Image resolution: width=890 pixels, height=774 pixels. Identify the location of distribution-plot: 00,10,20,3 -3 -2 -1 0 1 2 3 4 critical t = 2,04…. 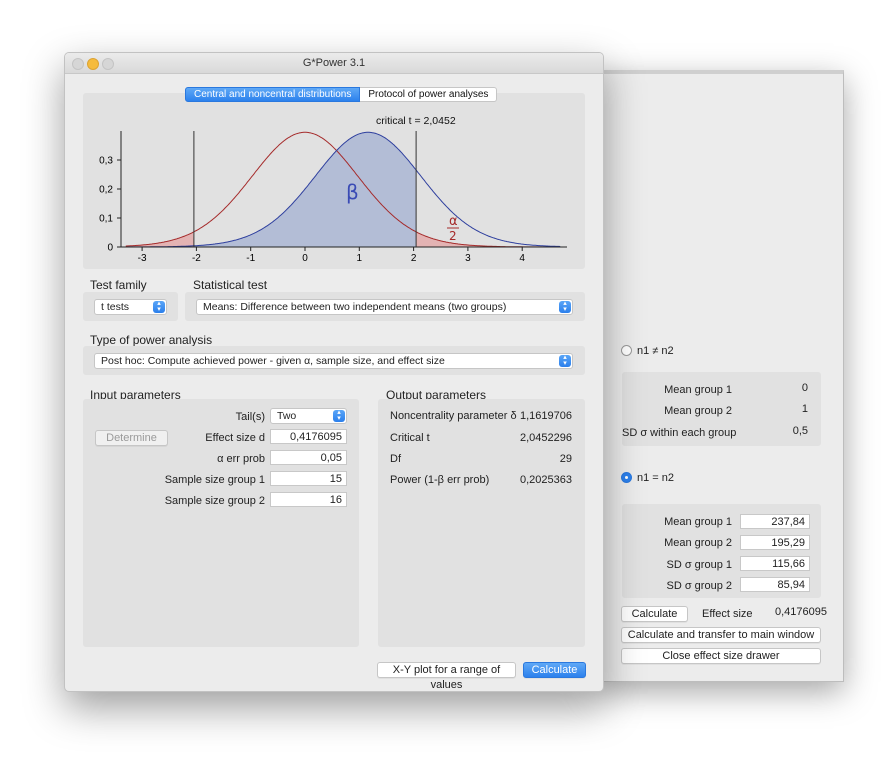
(333, 189).